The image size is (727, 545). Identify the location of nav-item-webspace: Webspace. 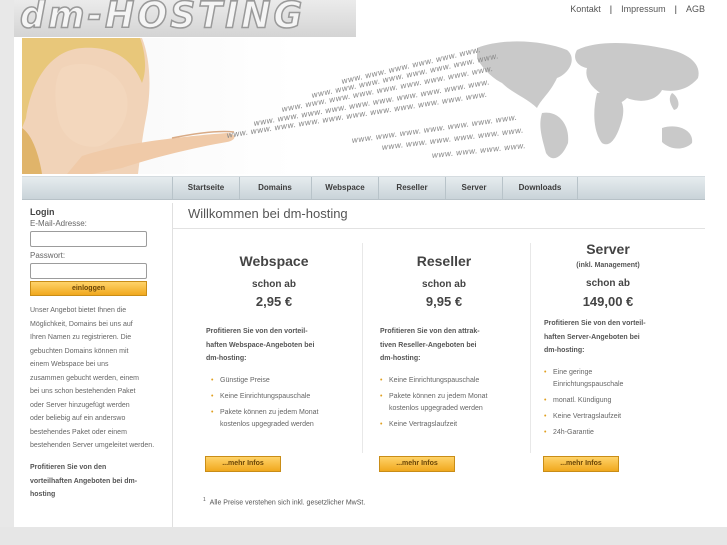
(345, 188).